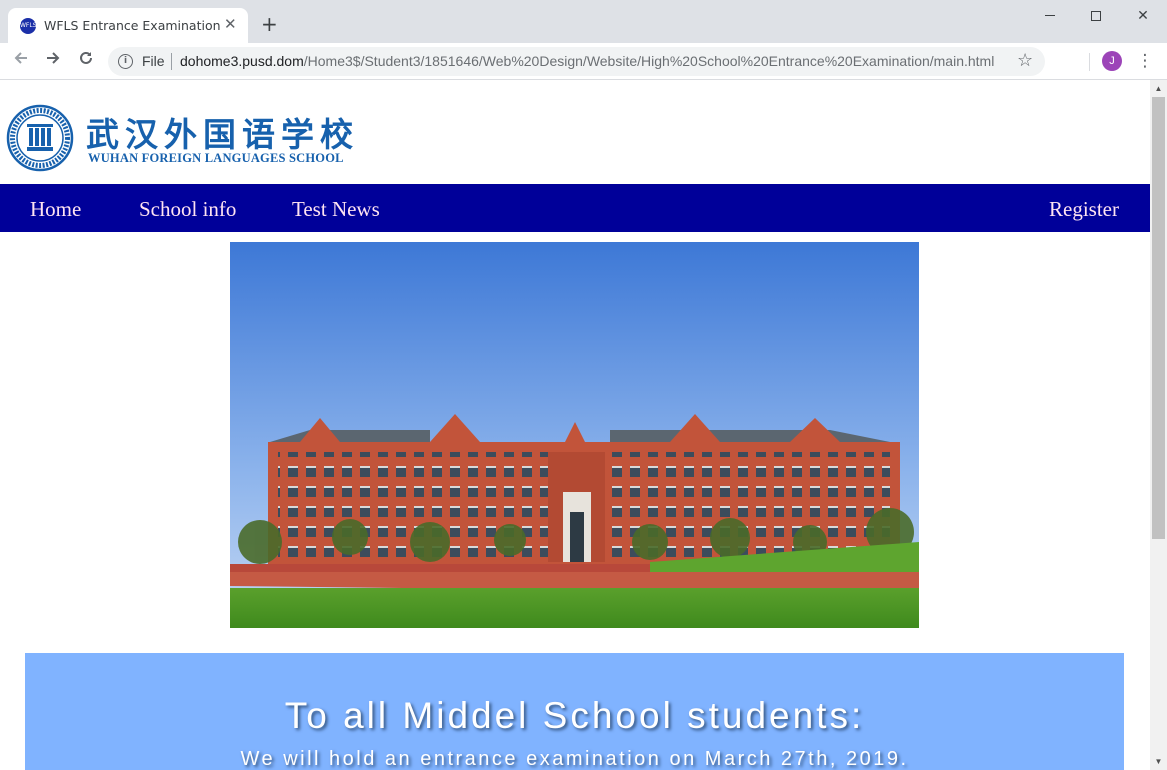 Image resolution: width=1167 pixels, height=770 pixels. What do you see at coordinates (1158, 318) in the screenshot?
I see `scroll-thumb` at bounding box center [1158, 318].